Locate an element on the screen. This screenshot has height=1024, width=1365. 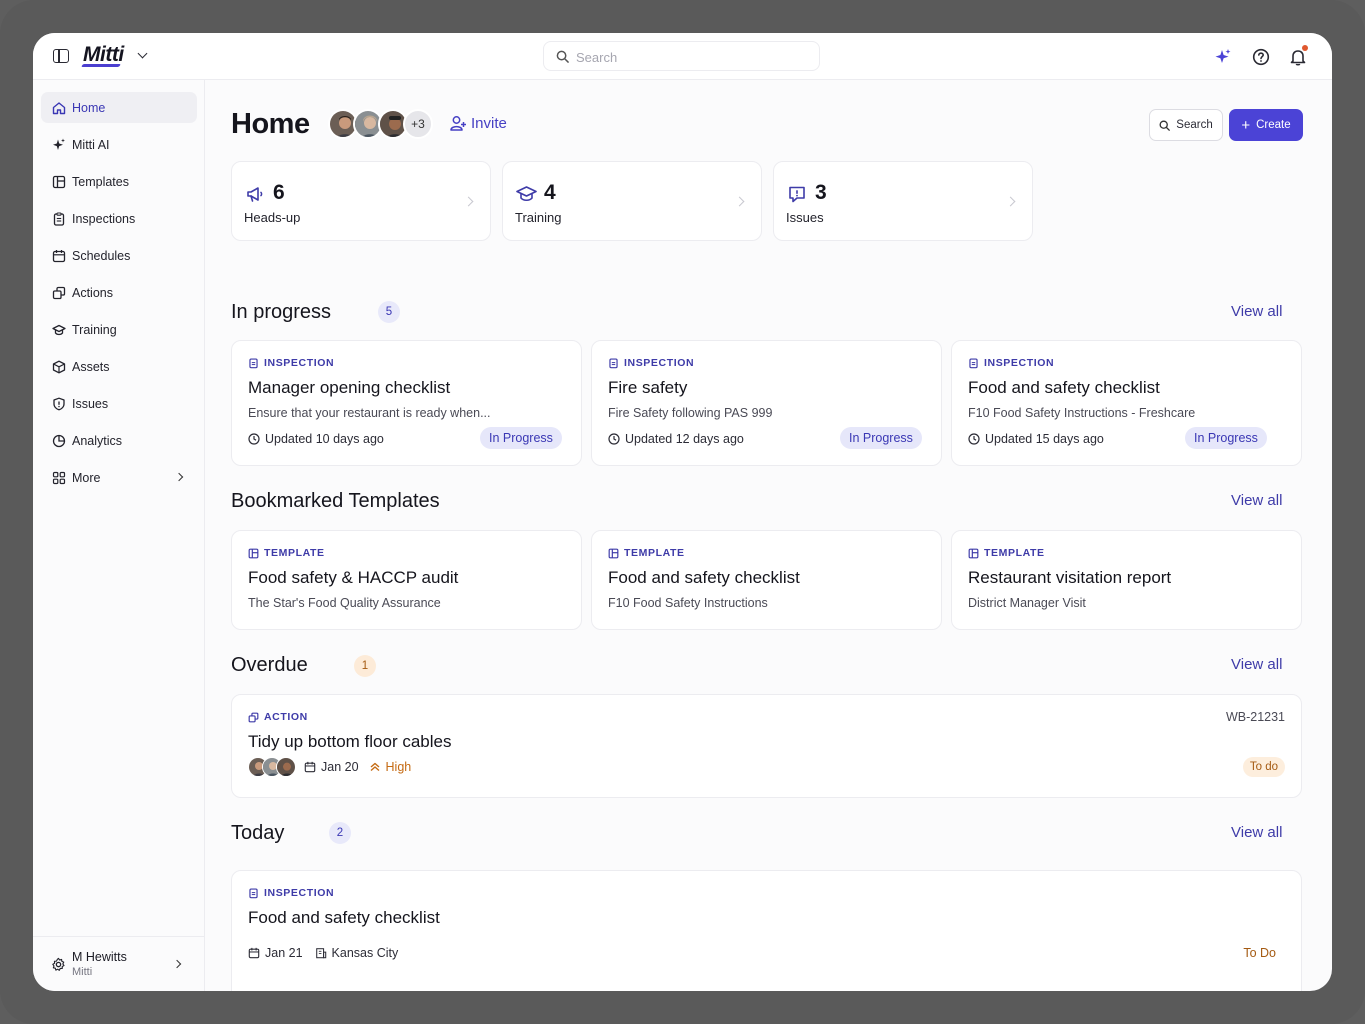
today-meta: Jan 21 Kansas City is located at coordinates (323, 953).